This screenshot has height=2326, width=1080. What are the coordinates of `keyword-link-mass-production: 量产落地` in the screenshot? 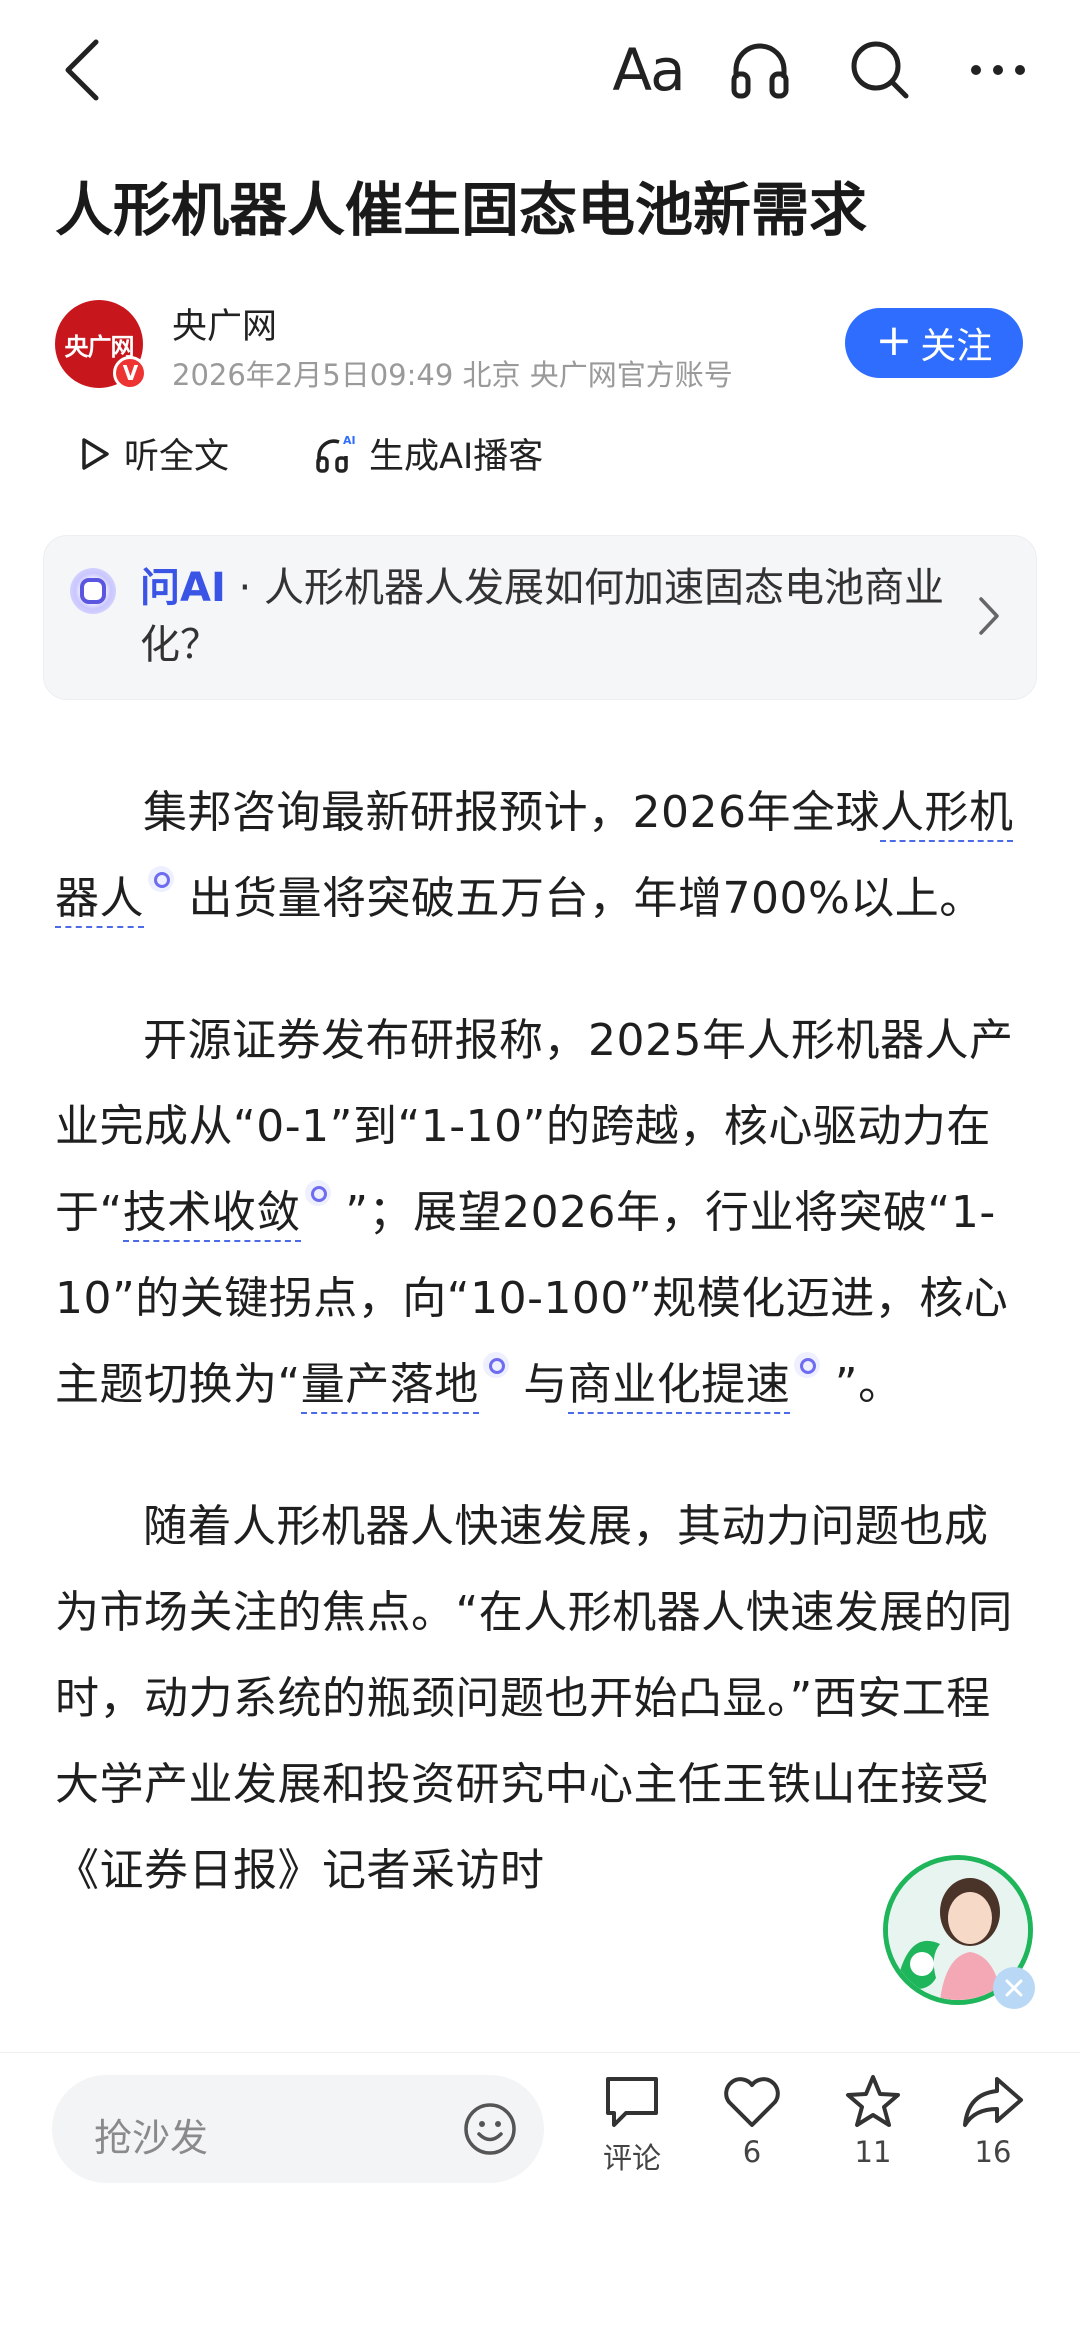 It's located at (389, 1386).